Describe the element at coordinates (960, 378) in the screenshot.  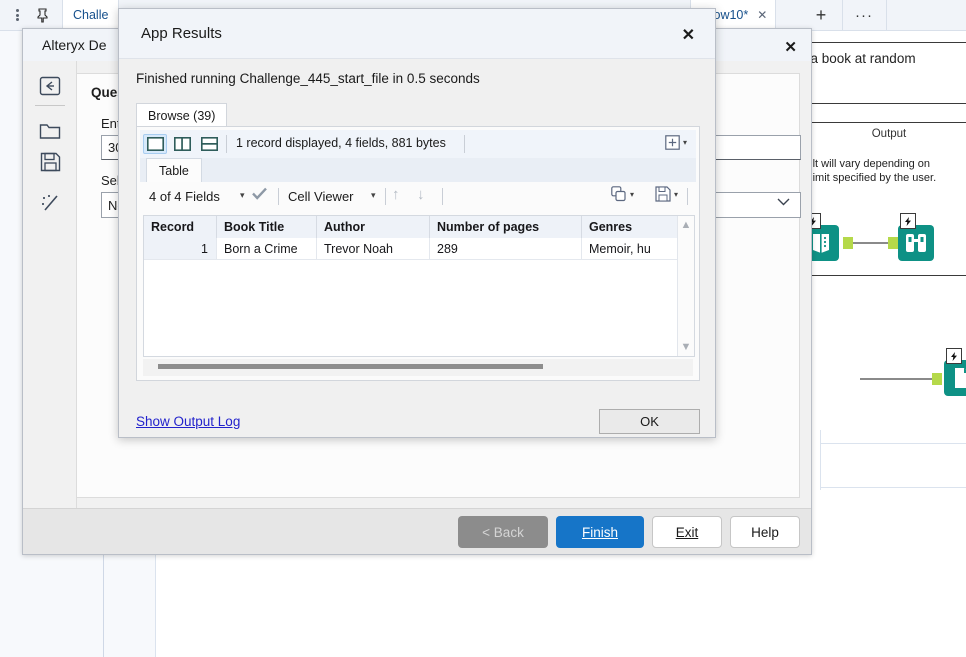
I see `output-file-icon` at that location.